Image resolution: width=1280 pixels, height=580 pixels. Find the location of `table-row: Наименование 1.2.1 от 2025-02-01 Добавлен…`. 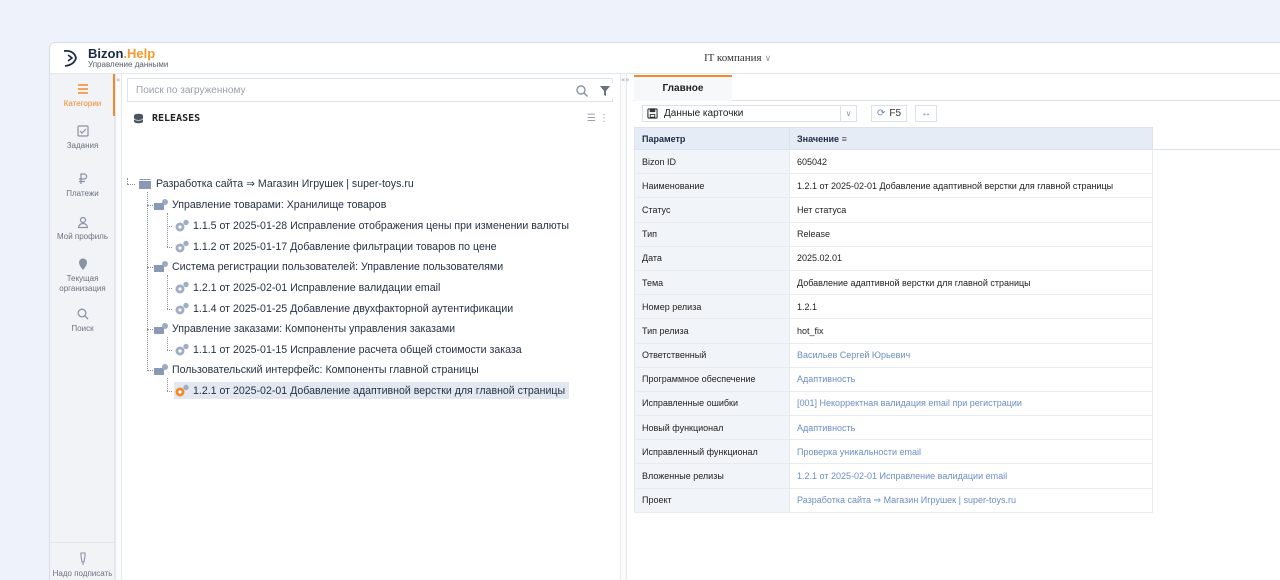

table-row: Наименование 1.2.1 от 2025-02-01 Добавлен… is located at coordinates (957, 186).